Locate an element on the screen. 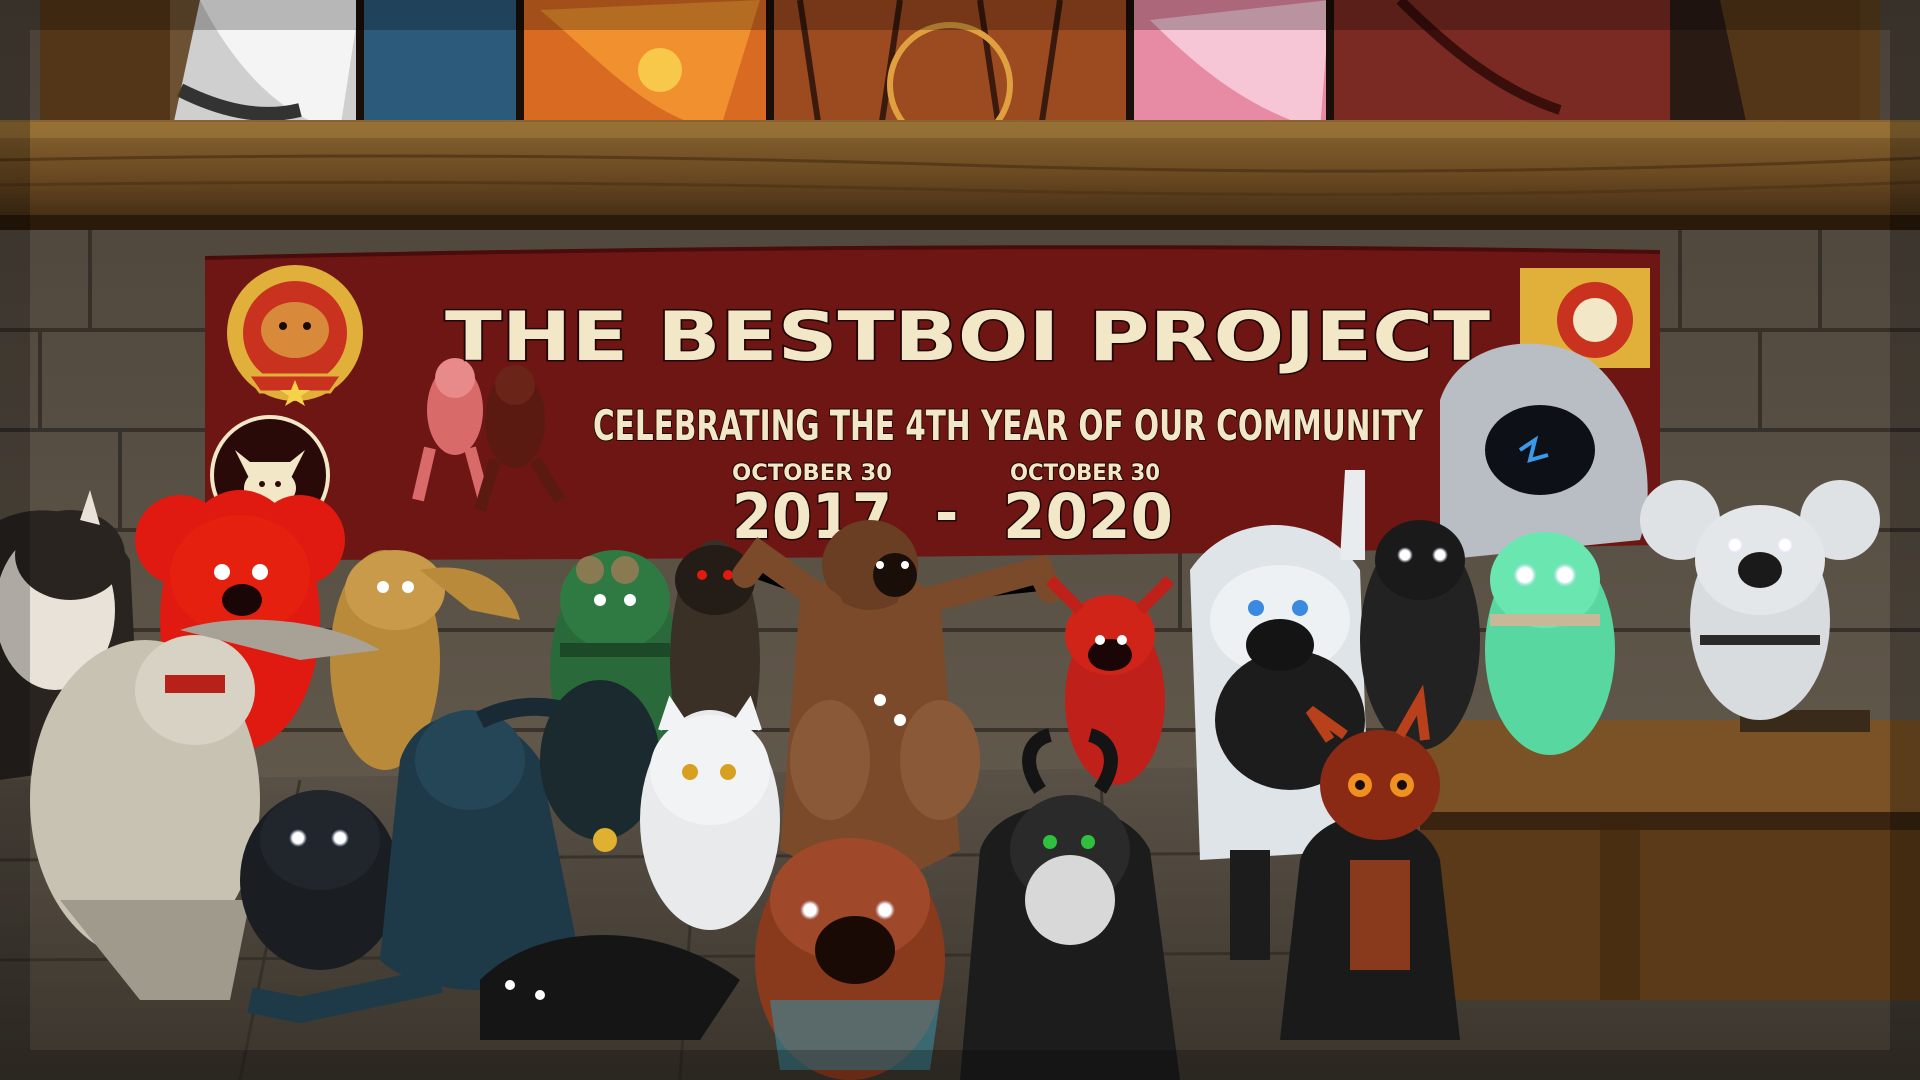  banner-title: THE BESTBOI PROJECT is located at coordinates (968, 337).